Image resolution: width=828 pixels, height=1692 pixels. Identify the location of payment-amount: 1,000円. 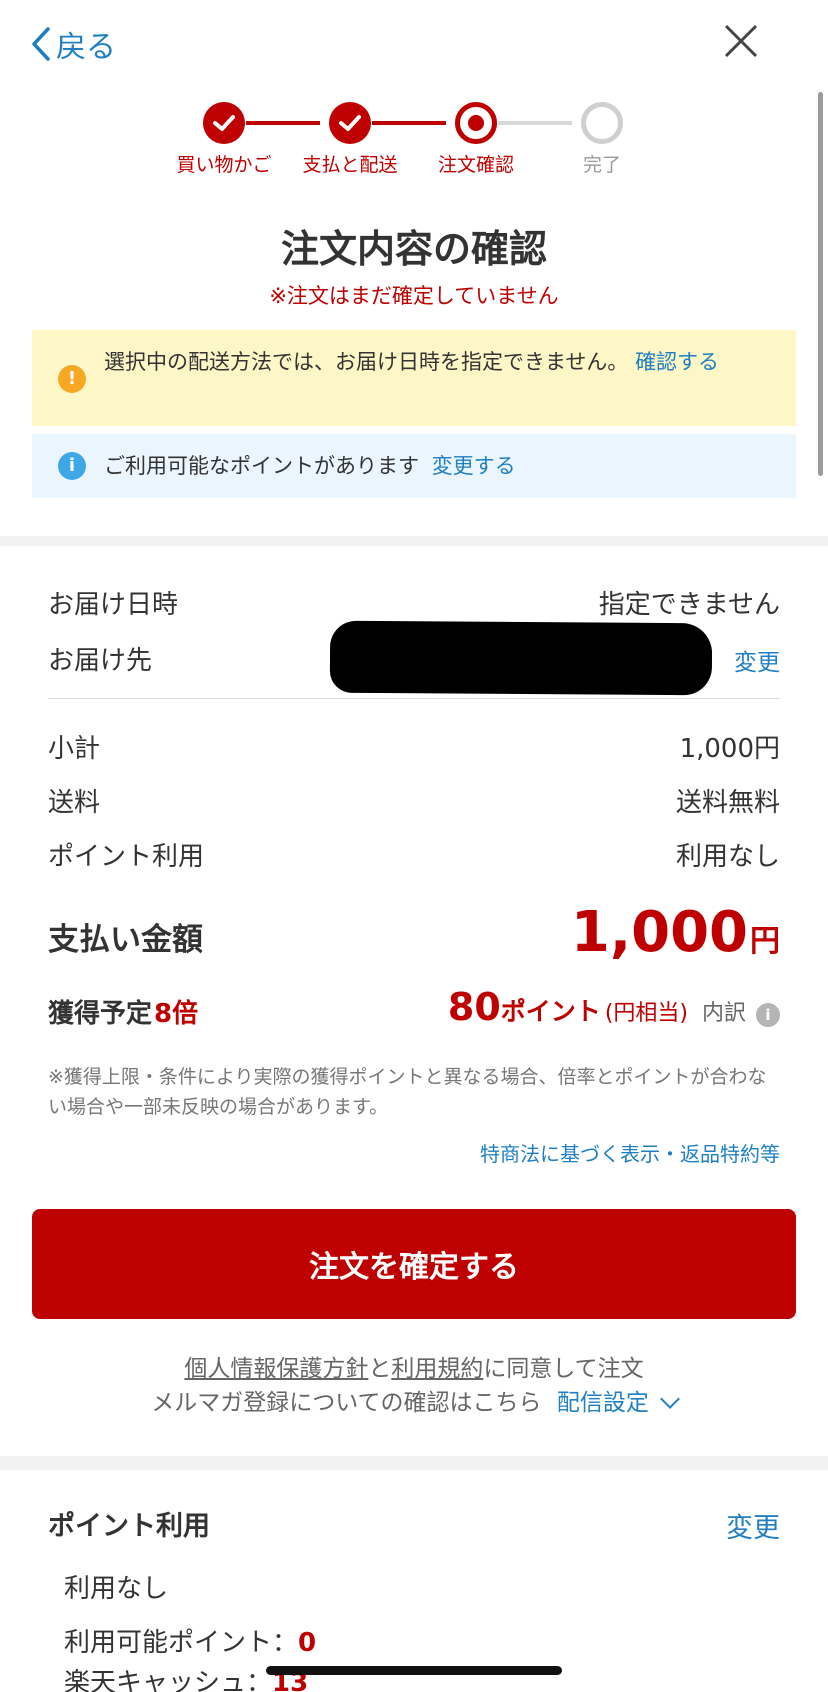
(675, 932).